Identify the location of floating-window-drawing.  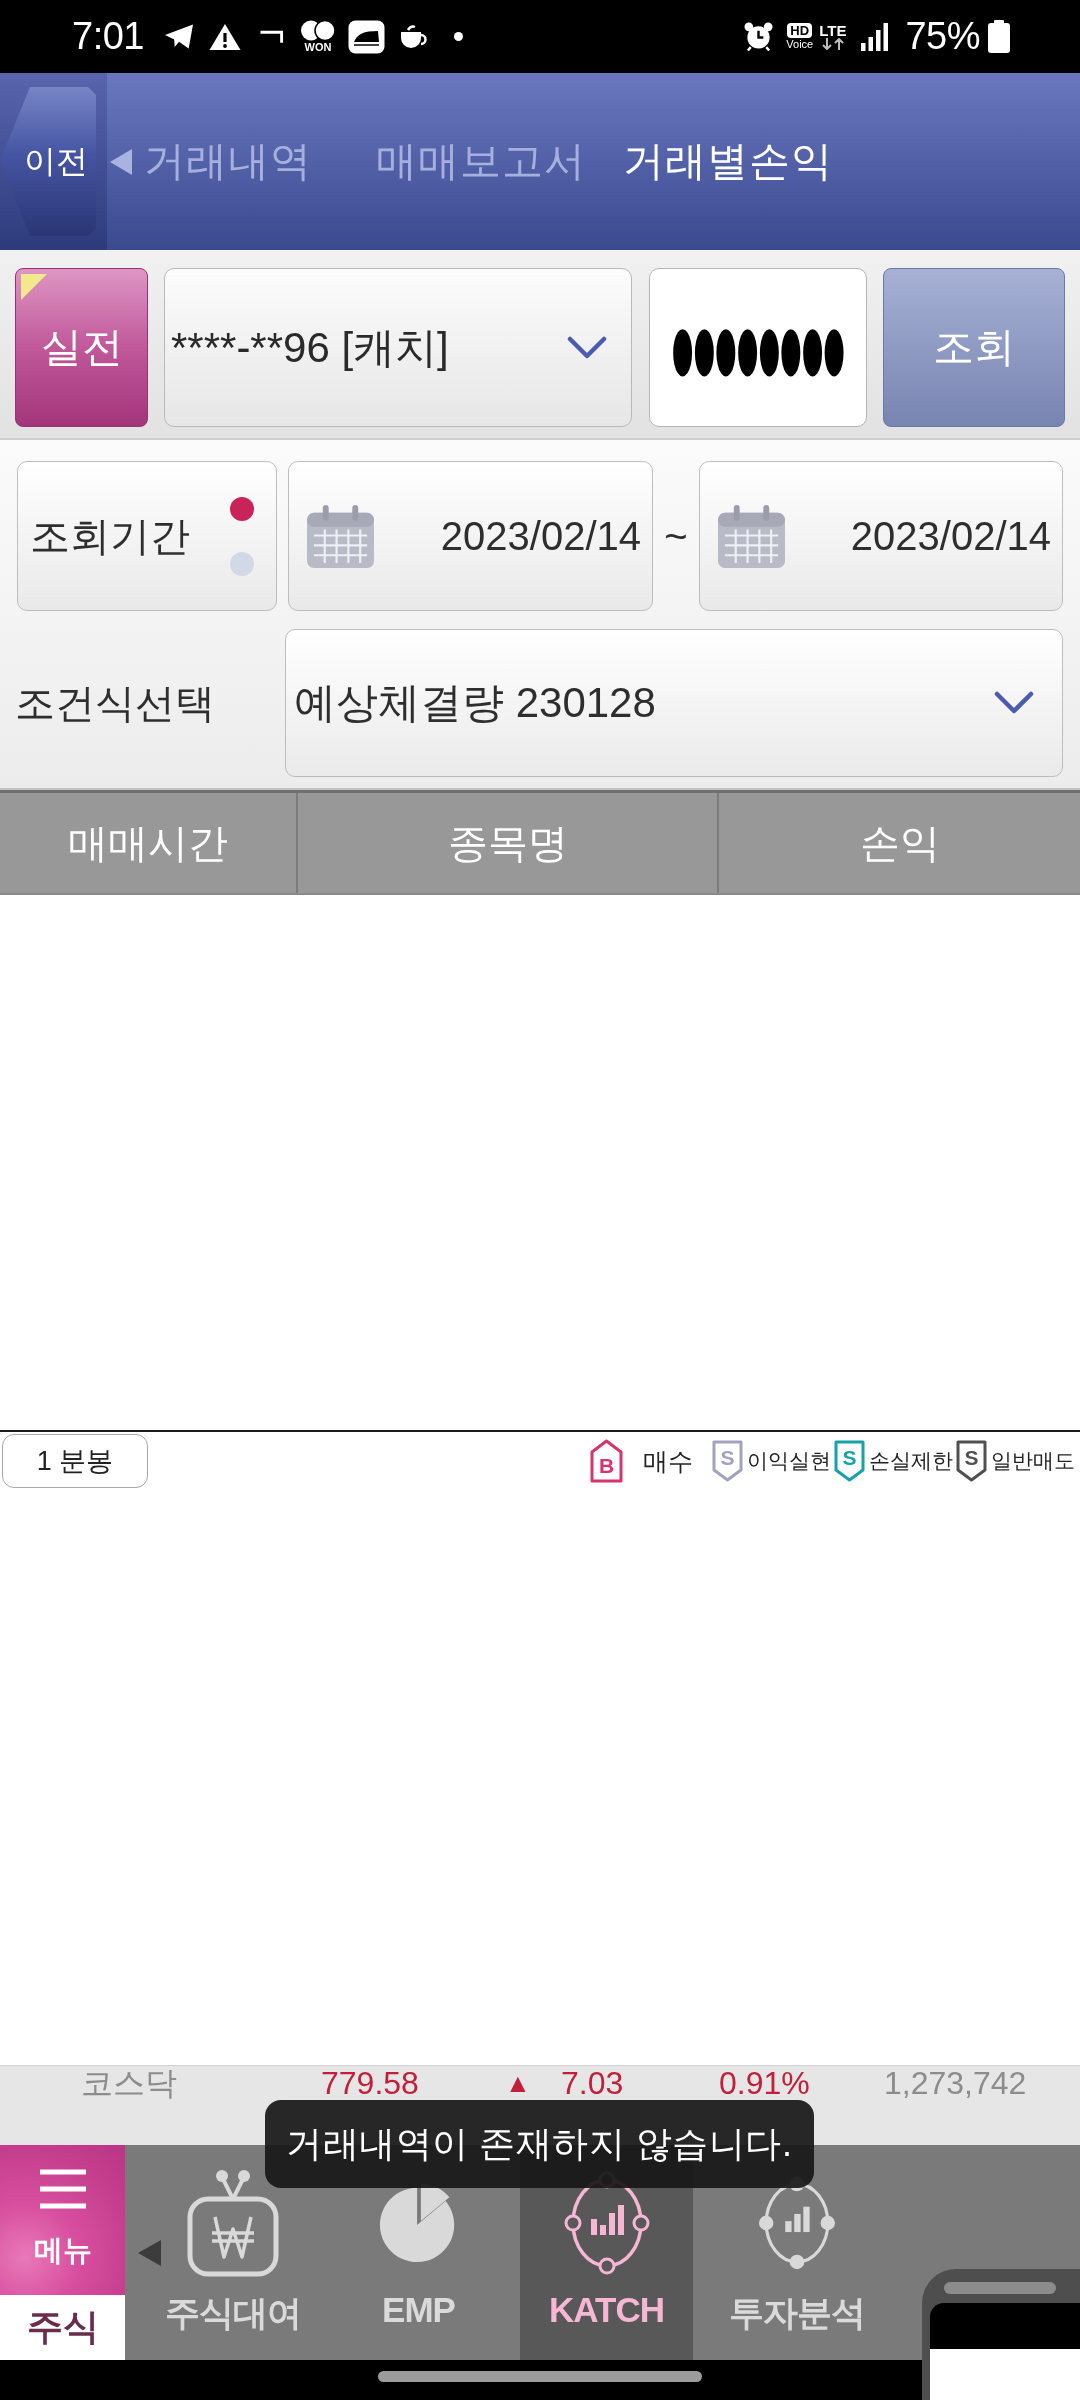
(1001, 2334).